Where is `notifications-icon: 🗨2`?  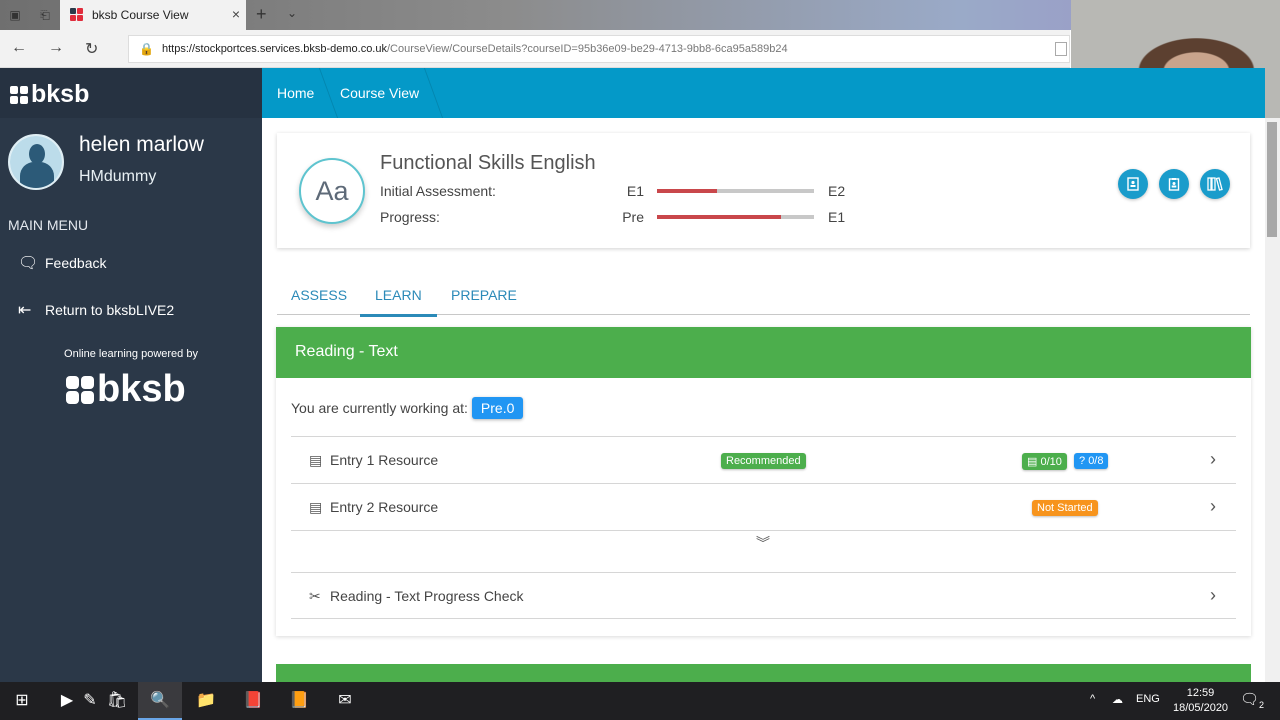 notifications-icon: 🗨2 is located at coordinates (1252, 700).